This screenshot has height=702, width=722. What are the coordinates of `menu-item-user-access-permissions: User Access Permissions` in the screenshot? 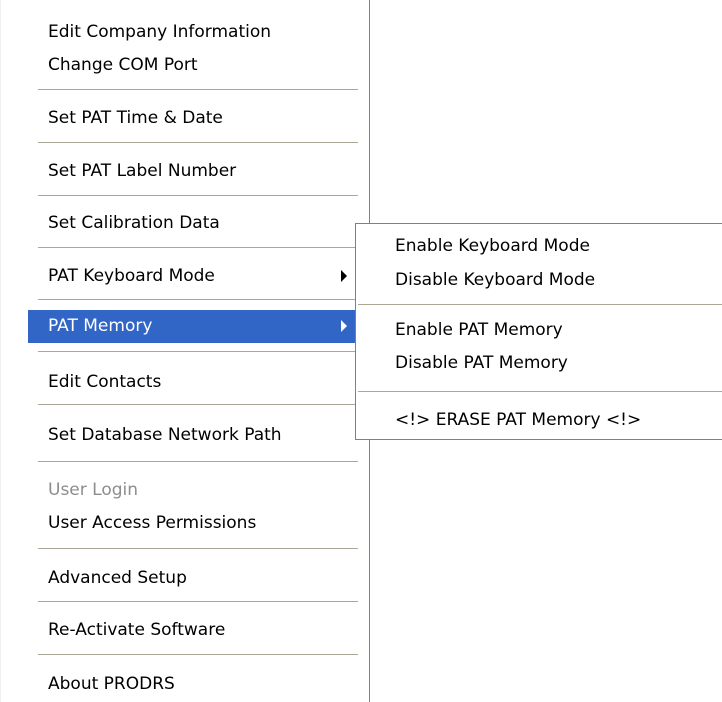 It's located at (196, 523).